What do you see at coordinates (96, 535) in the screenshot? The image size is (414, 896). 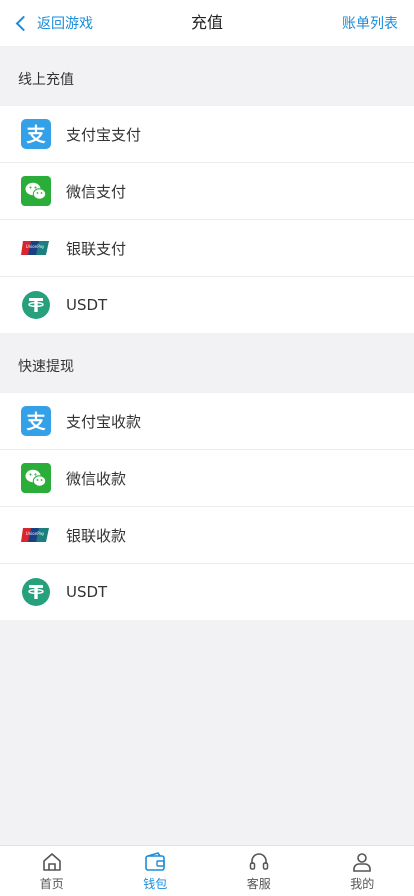 I see `list-item-label: 银联收款` at bounding box center [96, 535].